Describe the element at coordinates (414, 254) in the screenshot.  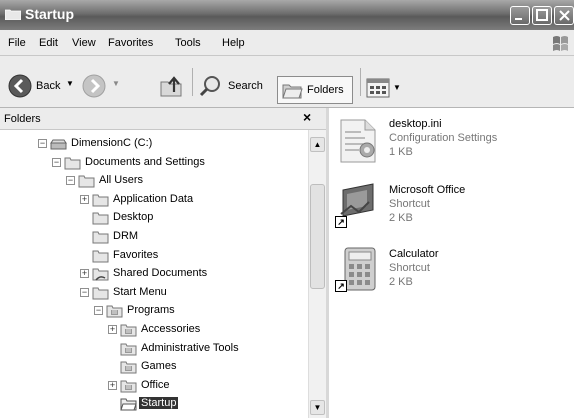
I see `file-name: Calculator` at that location.